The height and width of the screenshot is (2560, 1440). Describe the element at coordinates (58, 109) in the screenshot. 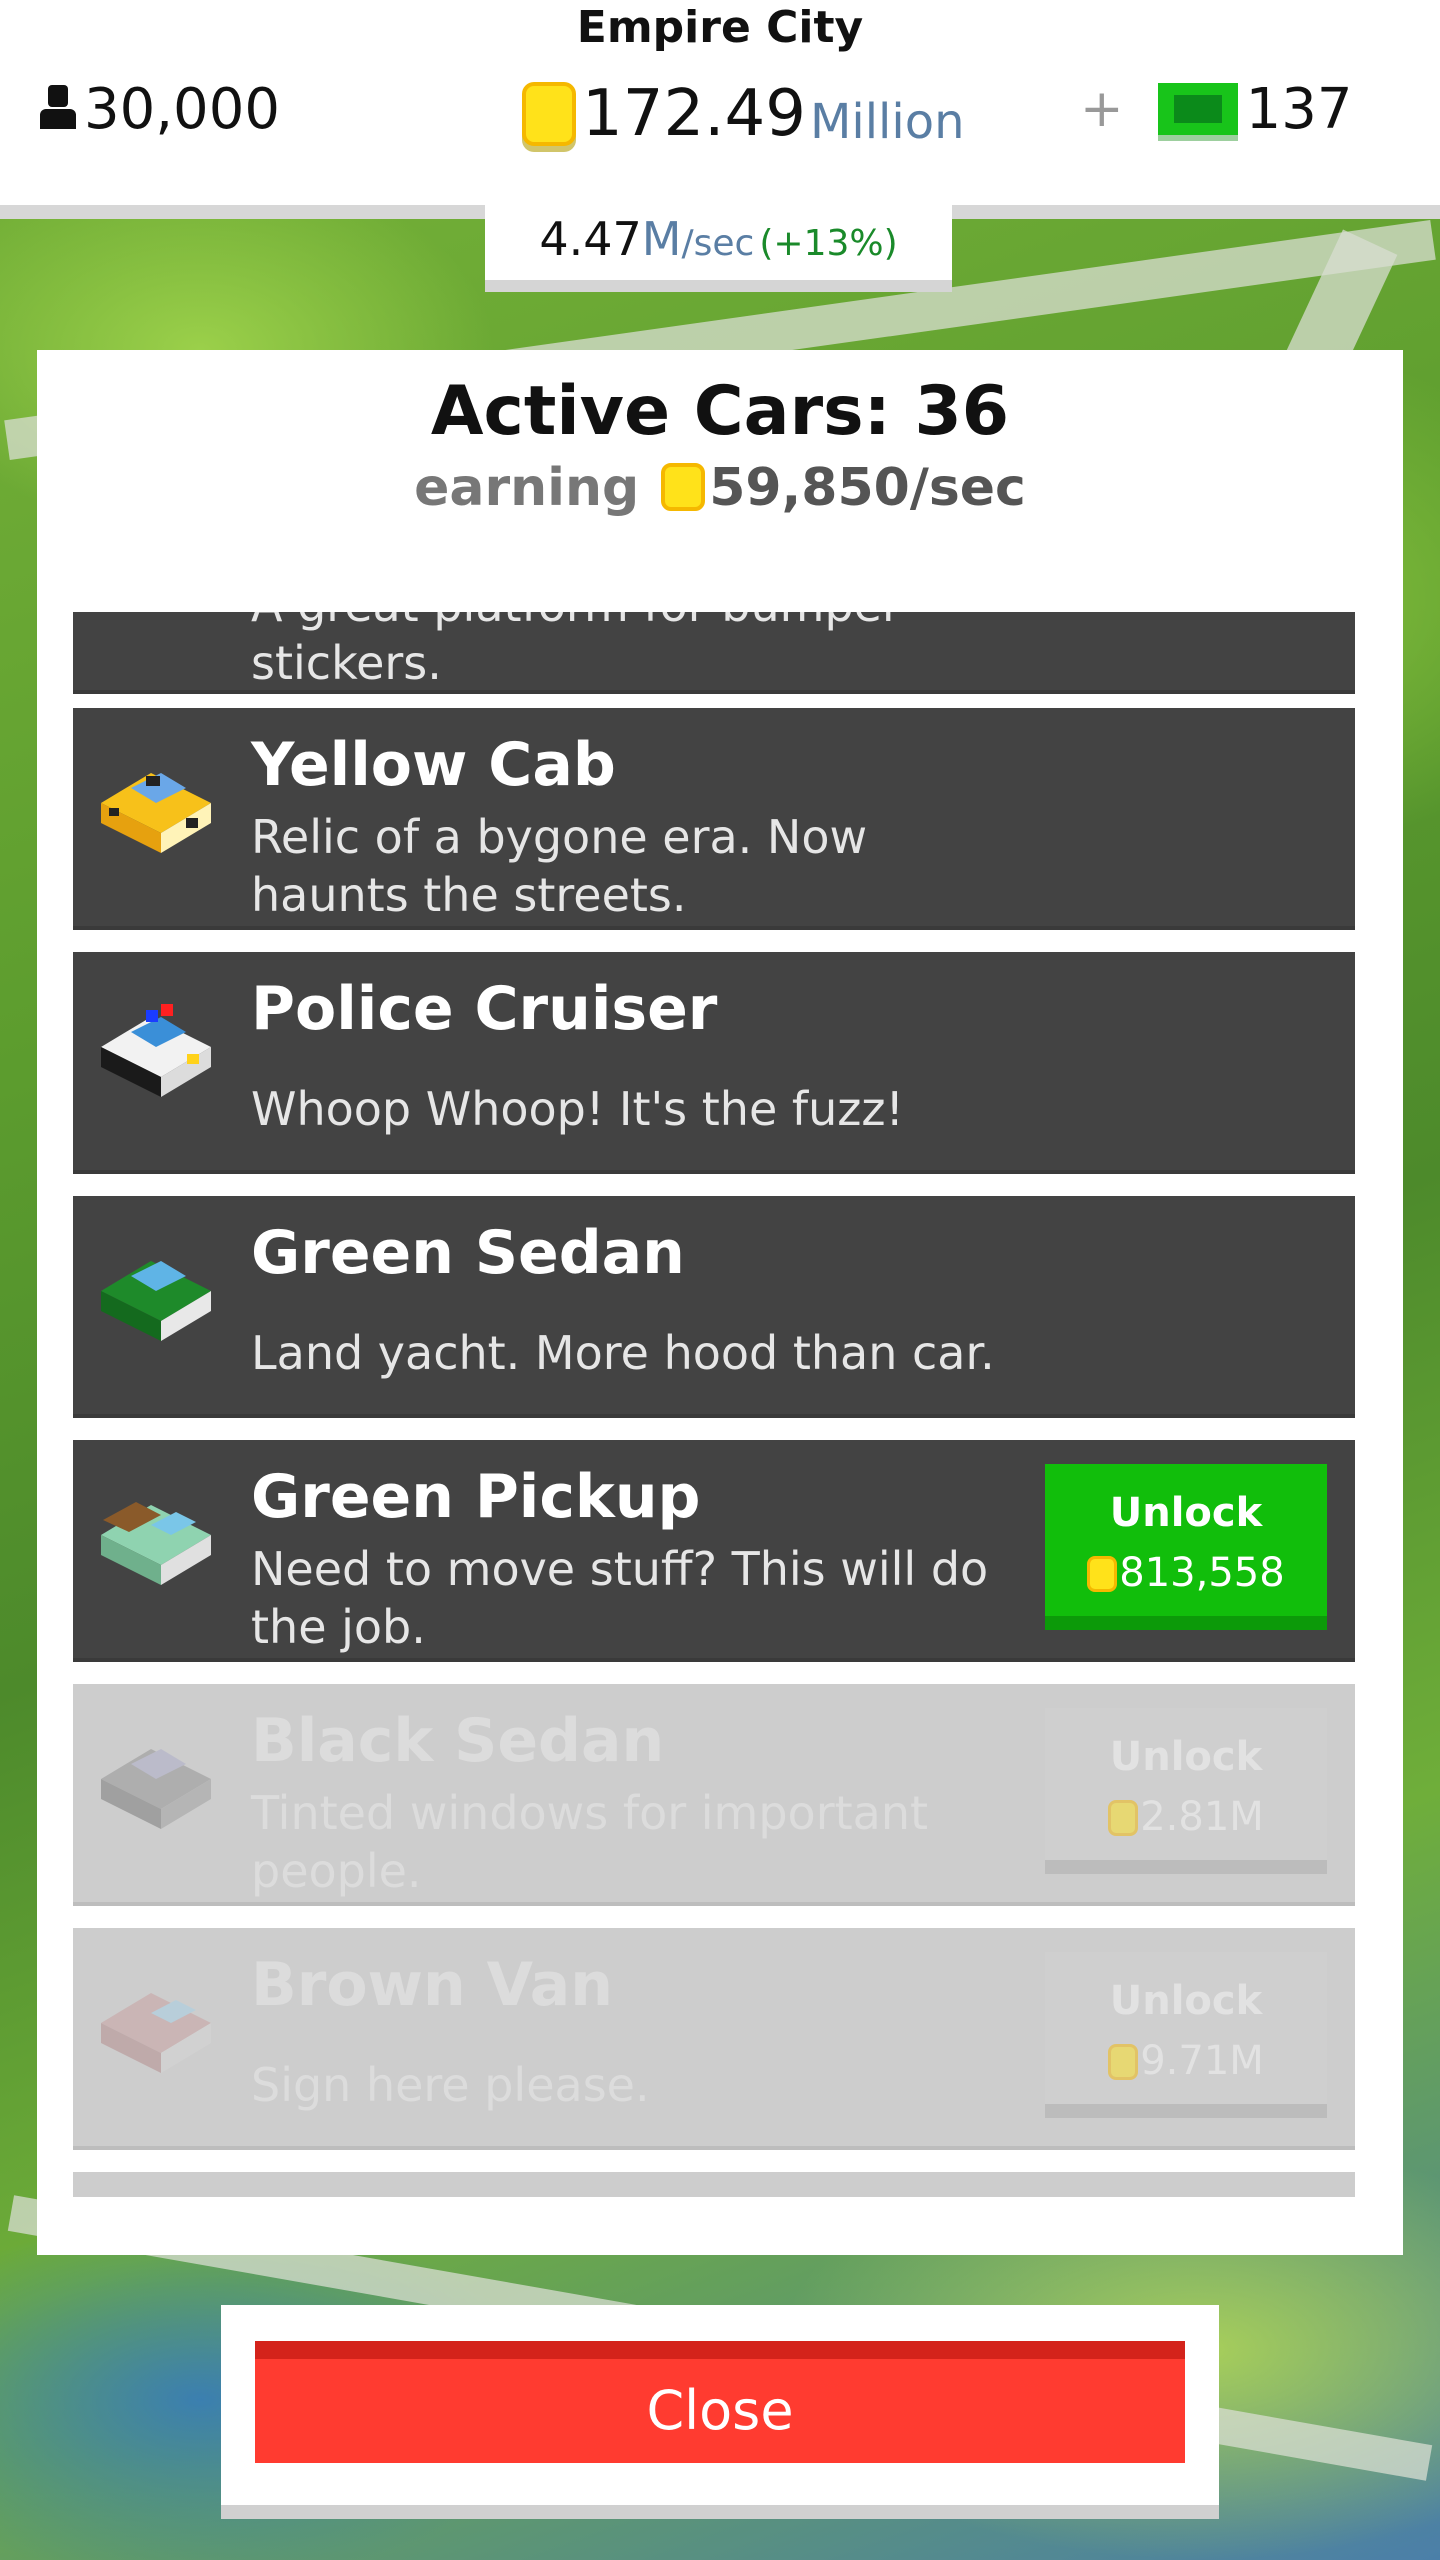

I see `person-icon` at that location.